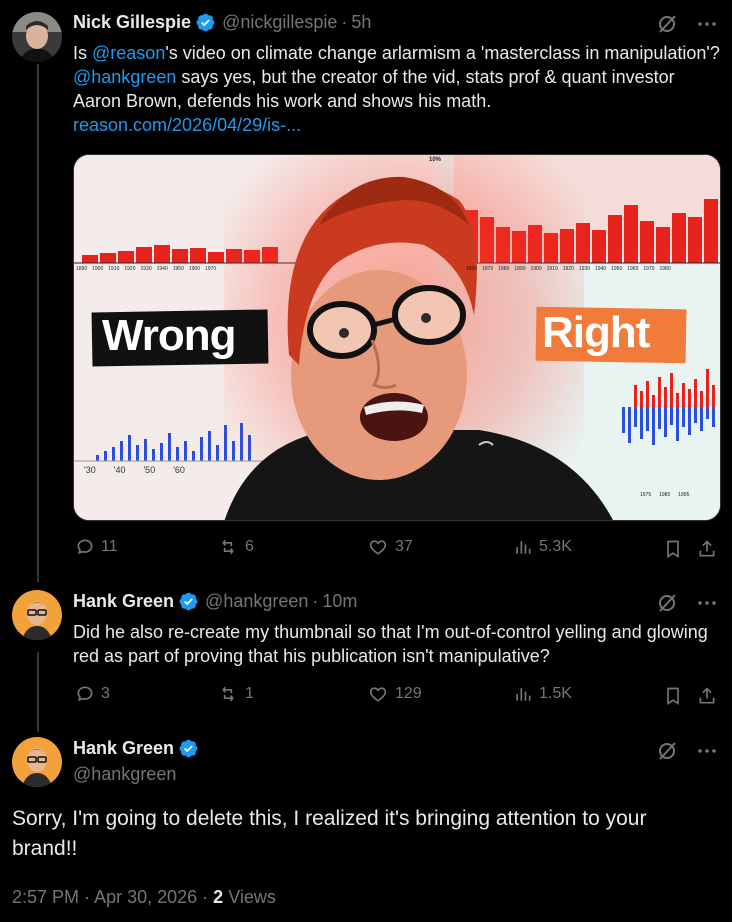  What do you see at coordinates (179, 470) in the screenshot?
I see `tick-label: '60` at bounding box center [179, 470].